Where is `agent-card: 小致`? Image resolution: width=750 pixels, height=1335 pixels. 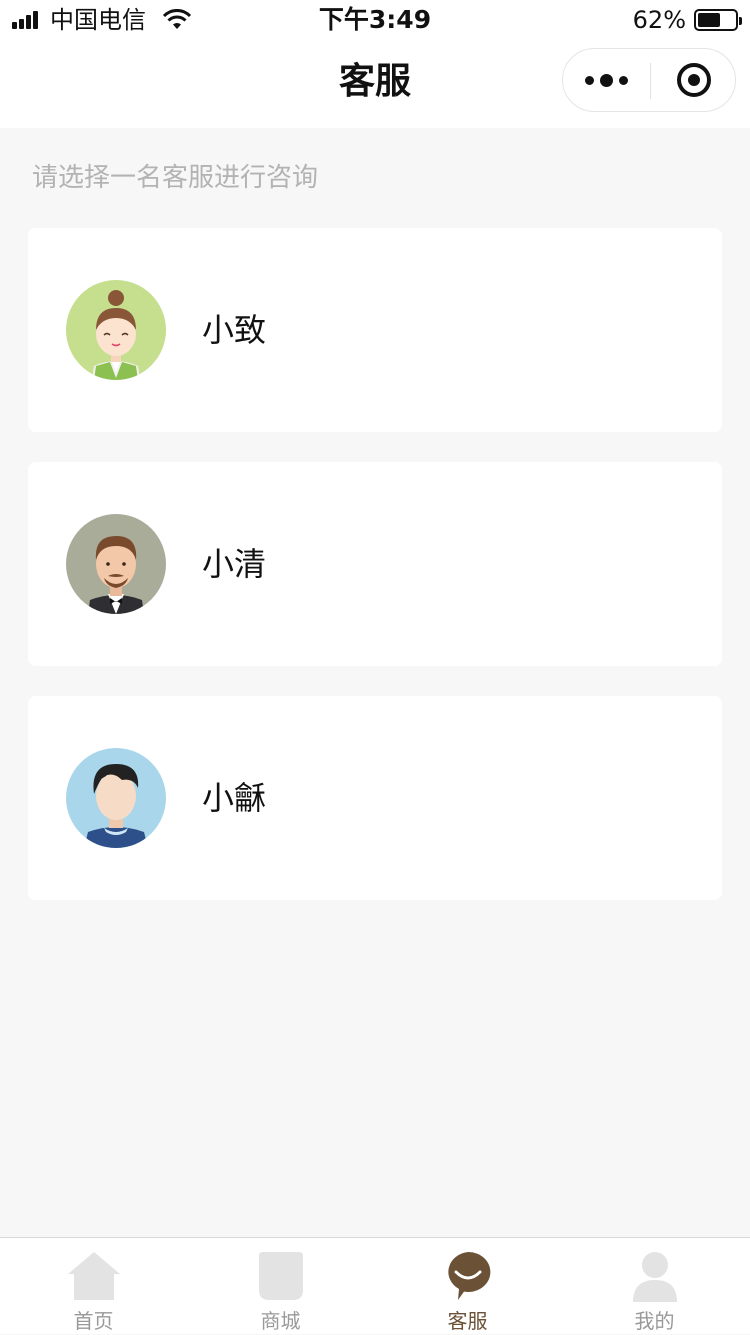
agent-card: 小致 is located at coordinates (375, 330).